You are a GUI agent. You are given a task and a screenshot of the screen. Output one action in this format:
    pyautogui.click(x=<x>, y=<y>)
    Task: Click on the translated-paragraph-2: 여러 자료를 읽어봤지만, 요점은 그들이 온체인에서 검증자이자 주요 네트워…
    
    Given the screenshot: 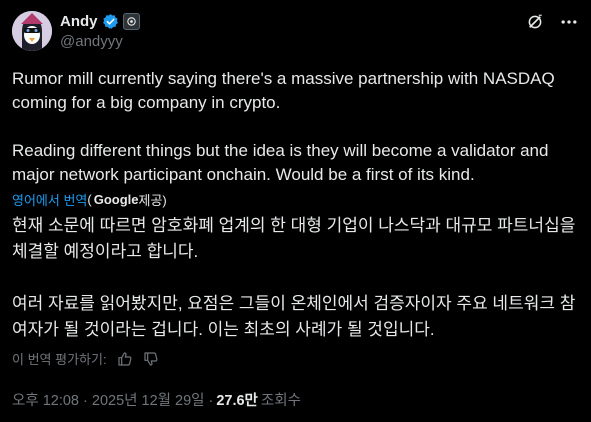 What is the action you would take?
    pyautogui.click(x=294, y=316)
    